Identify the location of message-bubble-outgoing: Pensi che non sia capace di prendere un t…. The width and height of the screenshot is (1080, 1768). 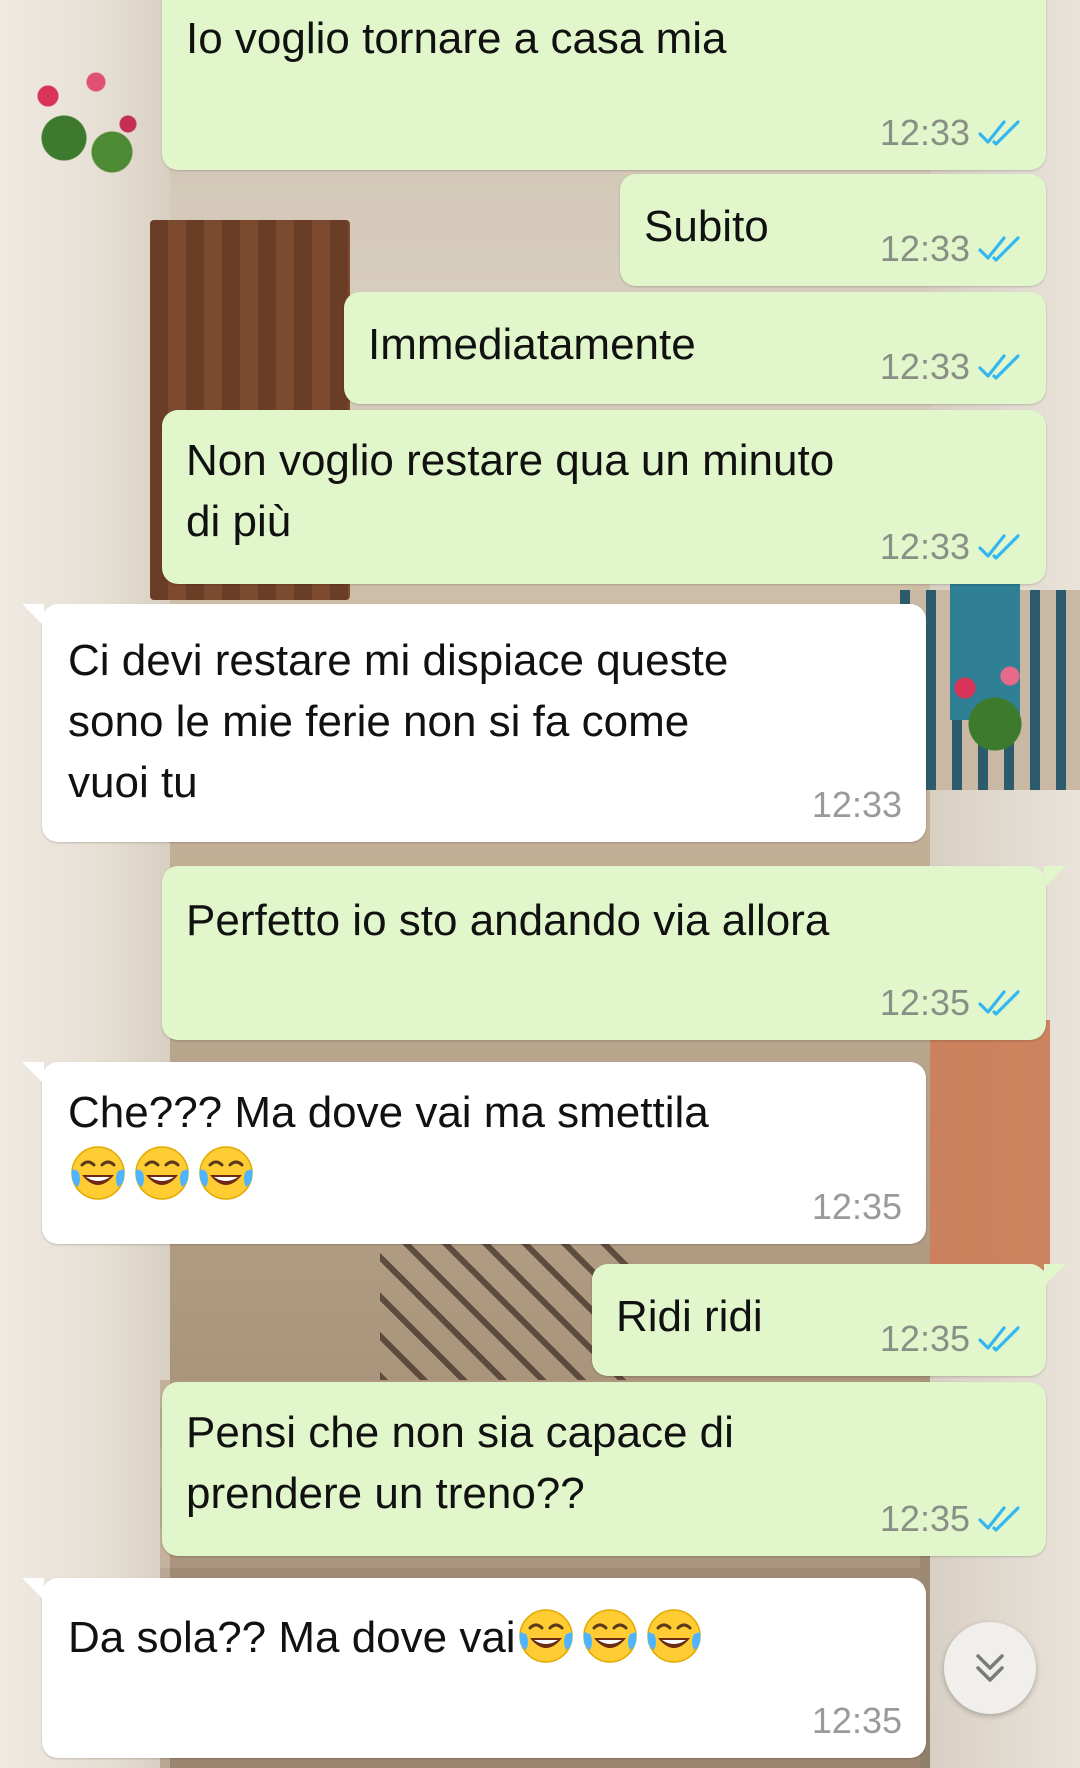
(604, 1469).